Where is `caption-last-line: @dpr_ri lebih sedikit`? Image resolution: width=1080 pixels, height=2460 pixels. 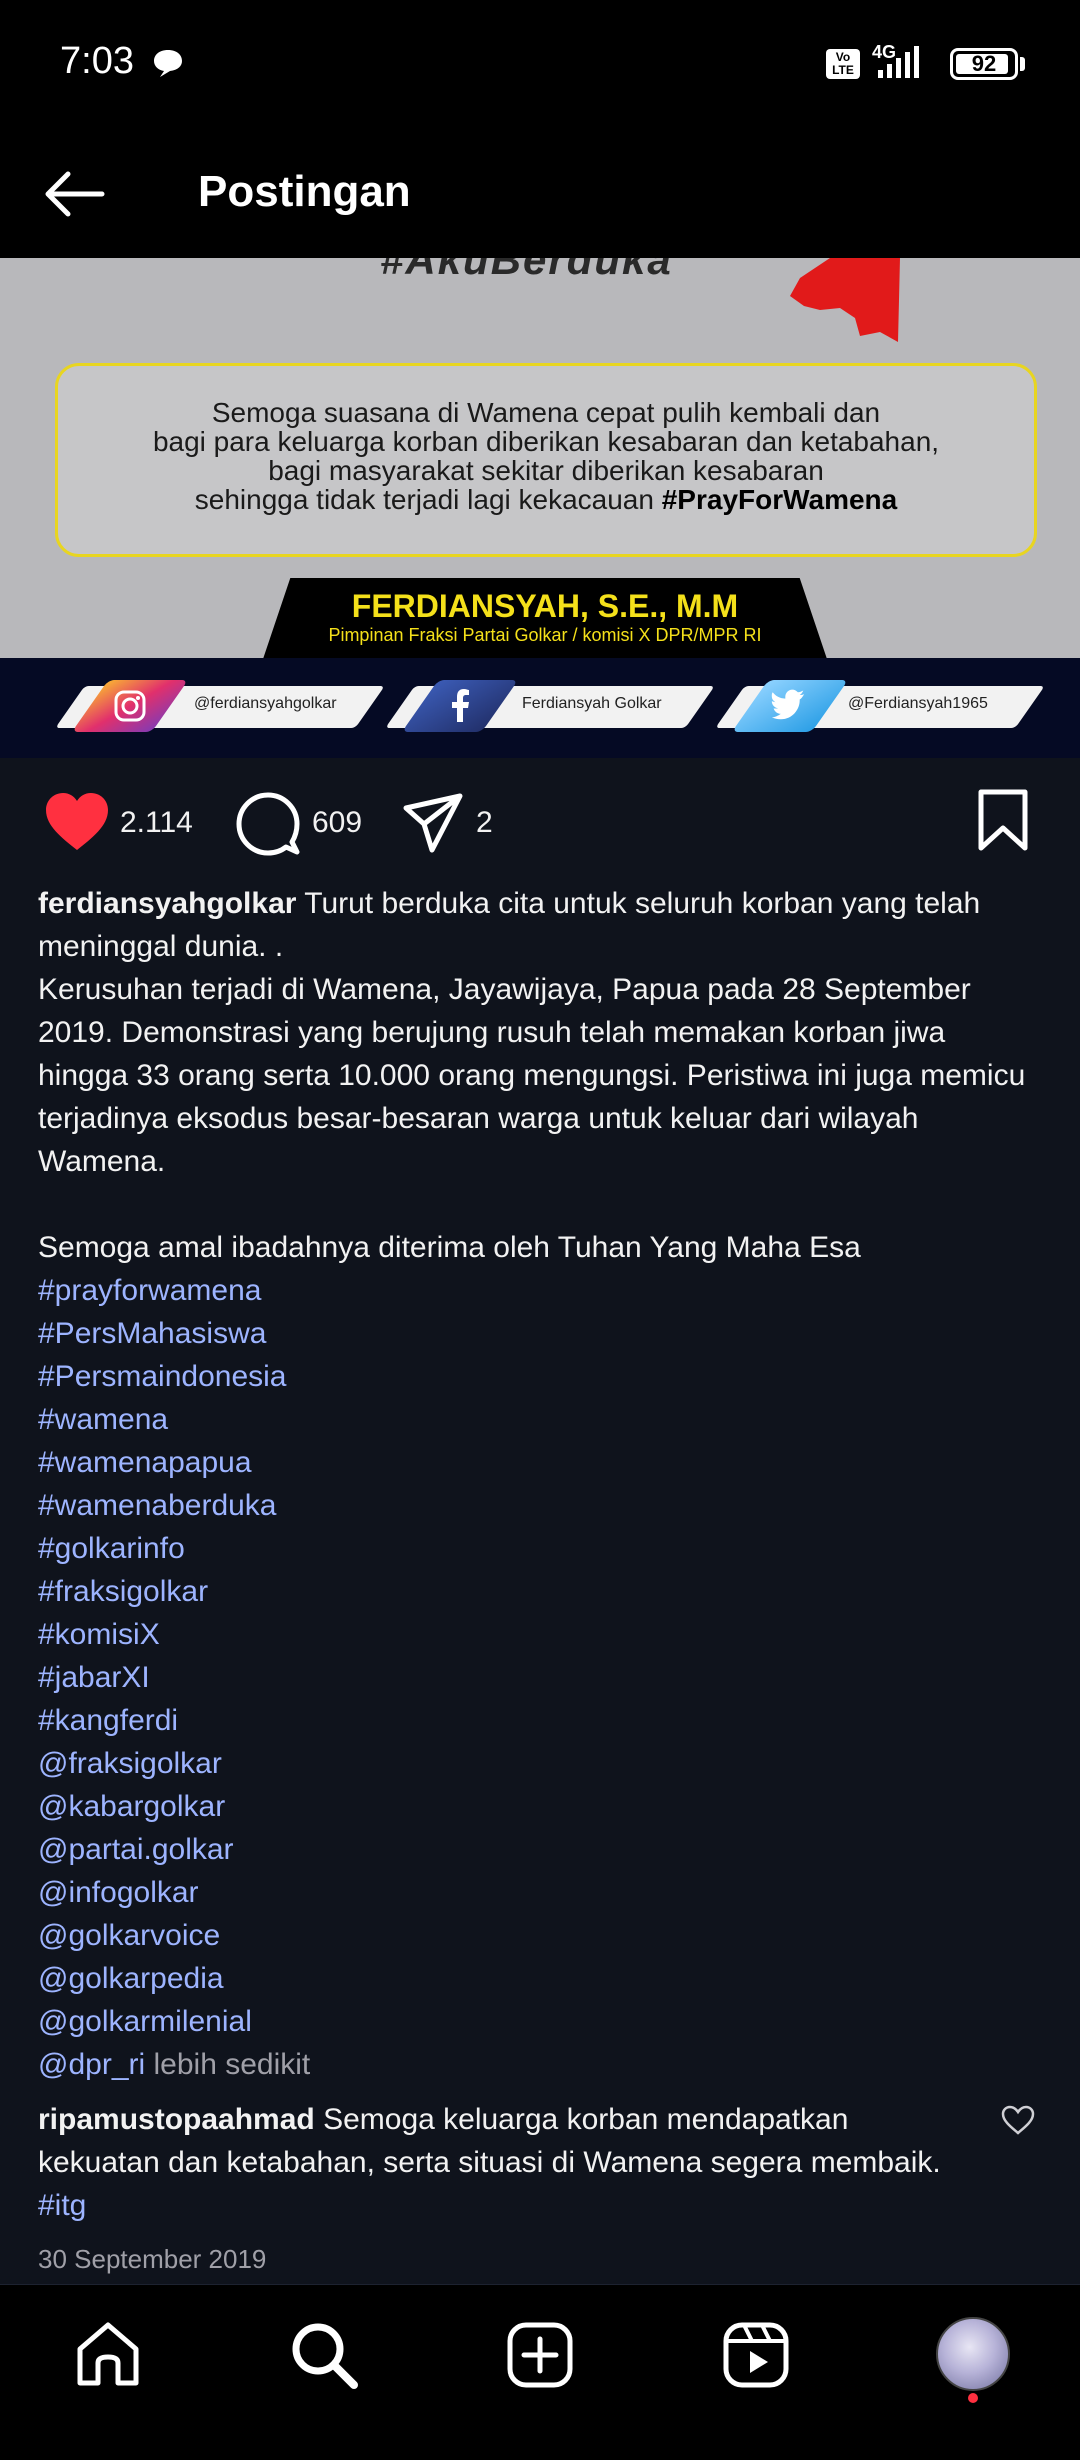
caption-last-line: @dpr_ri lebih sedikit is located at coordinates (538, 2064).